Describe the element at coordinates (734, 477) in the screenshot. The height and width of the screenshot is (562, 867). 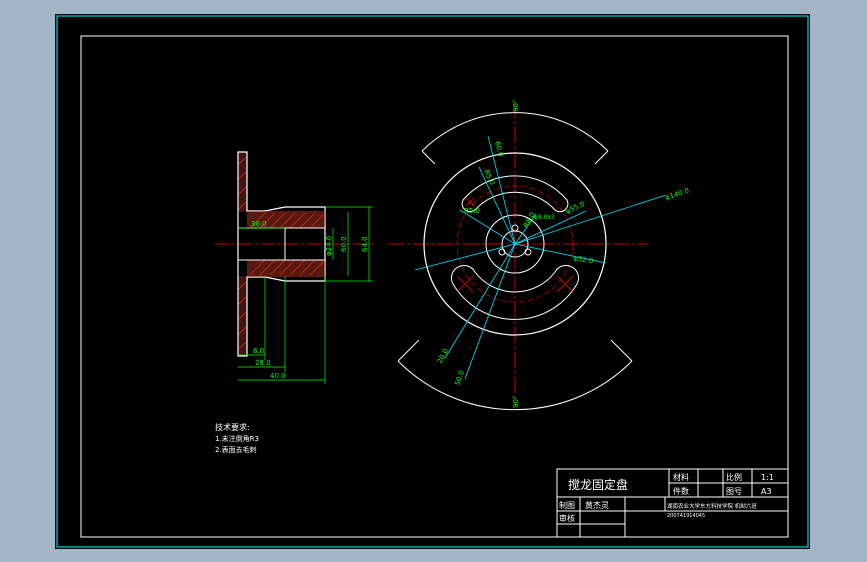
I see `scale-label: 比例` at that location.